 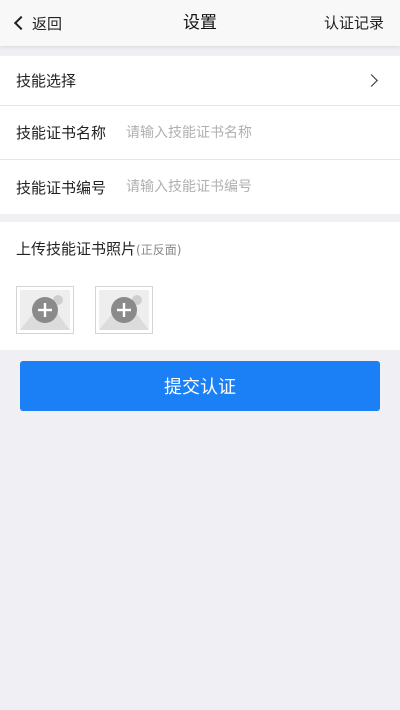 What do you see at coordinates (61, 187) in the screenshot?
I see `cert-number-label: 技能证书编号` at bounding box center [61, 187].